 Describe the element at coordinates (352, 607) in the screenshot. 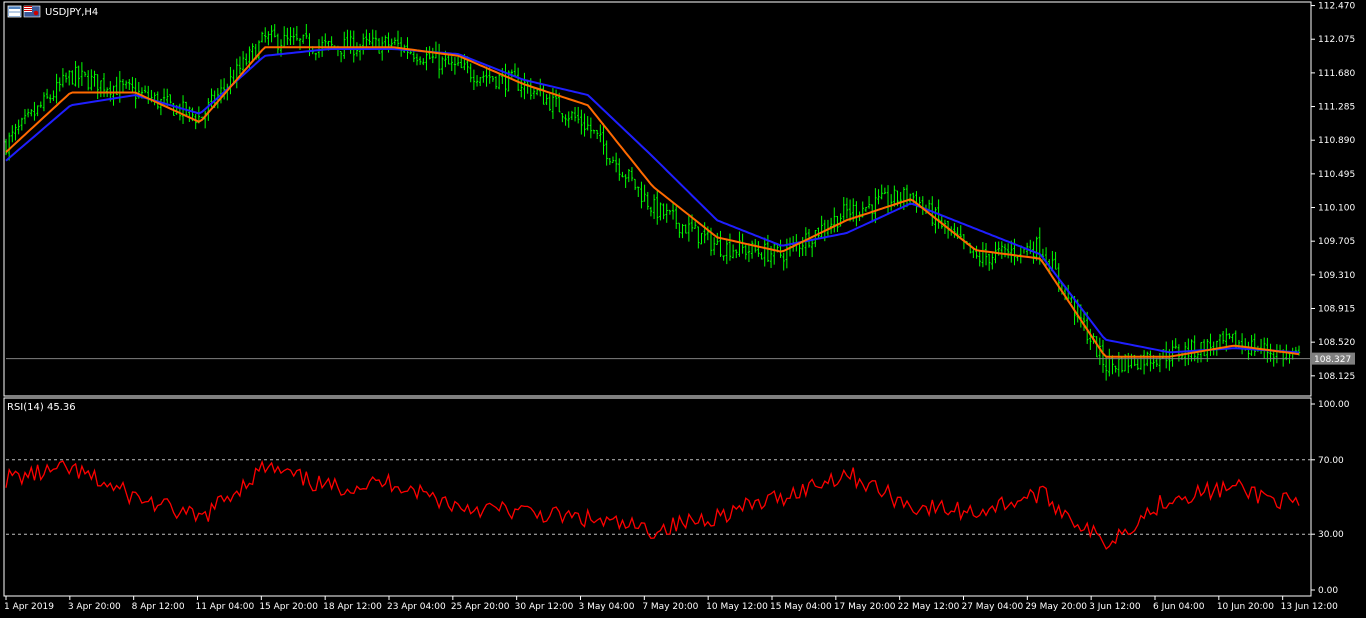

I see `time-tick-label: 18 Apr 12:00` at that location.